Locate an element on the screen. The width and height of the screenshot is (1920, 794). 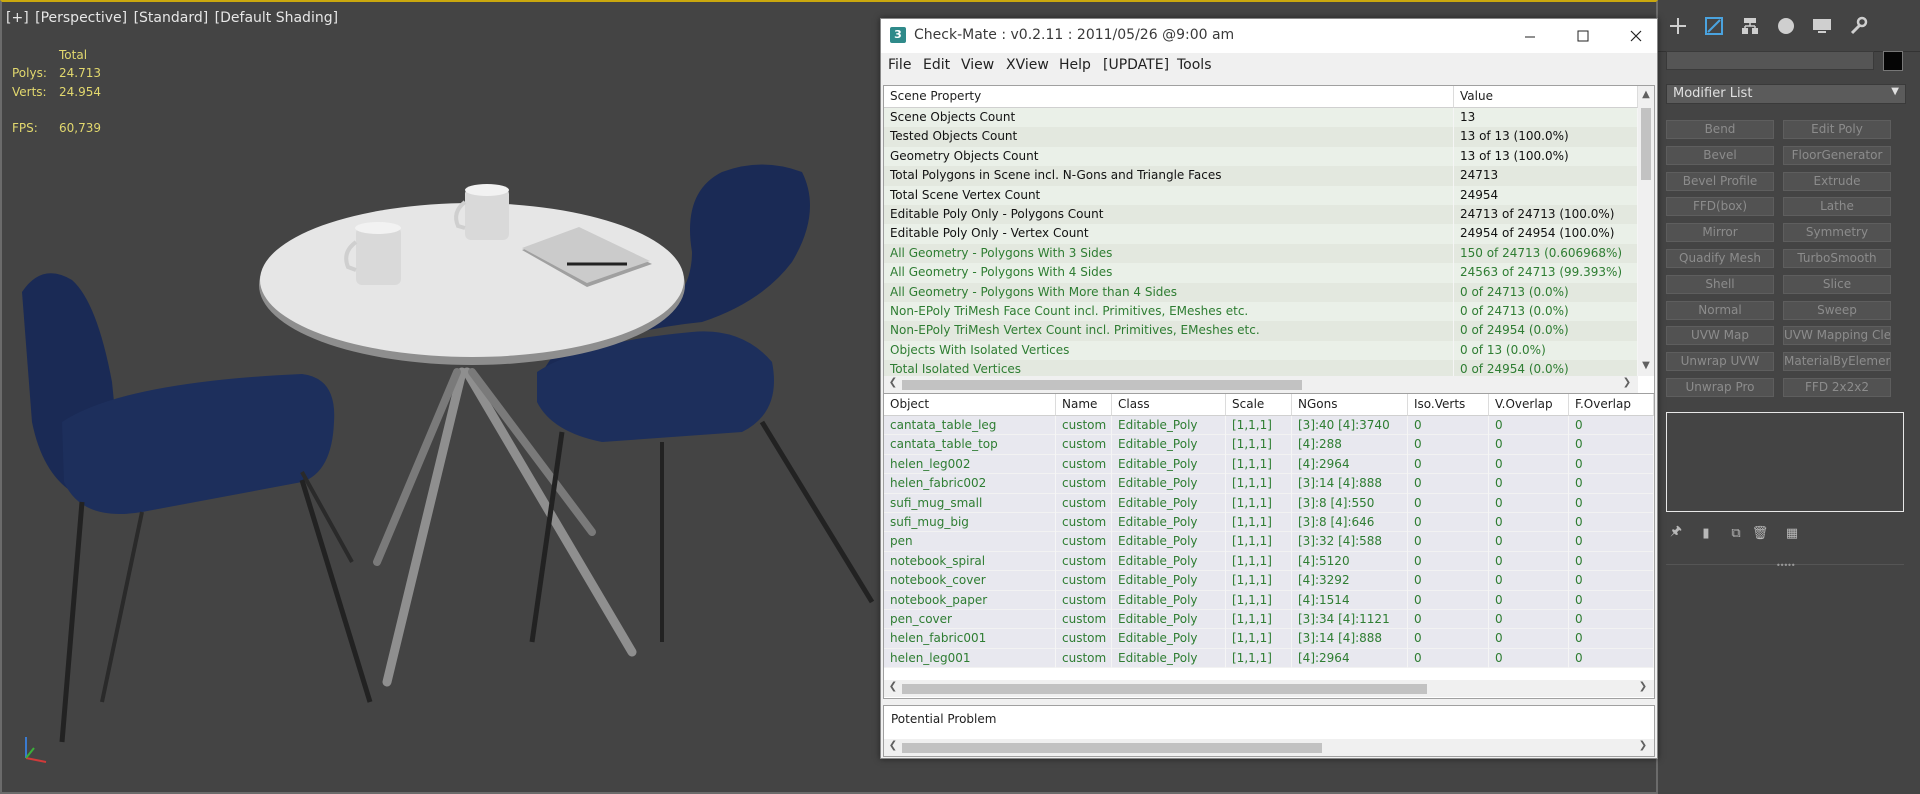
modifier-button-extrude: Extrude is located at coordinates (1837, 181).